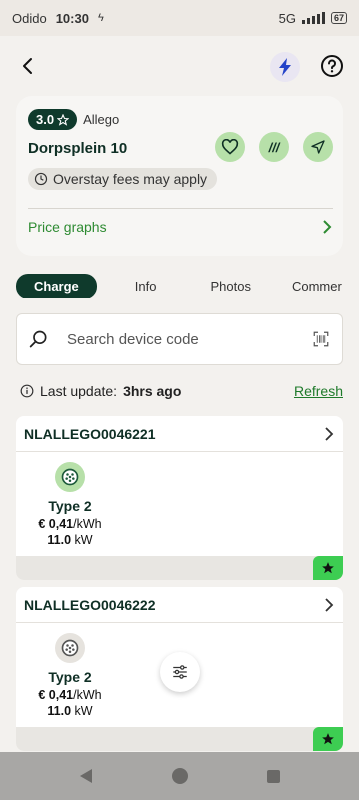  I want to click on sliders-icon, so click(180, 672).